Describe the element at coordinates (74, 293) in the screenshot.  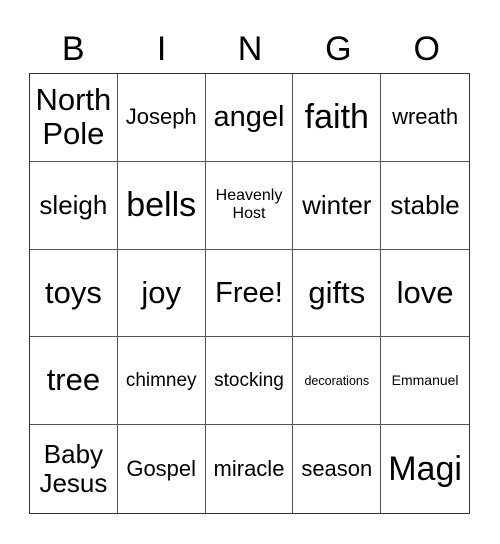
I see `bingo-cell: toys` at that location.